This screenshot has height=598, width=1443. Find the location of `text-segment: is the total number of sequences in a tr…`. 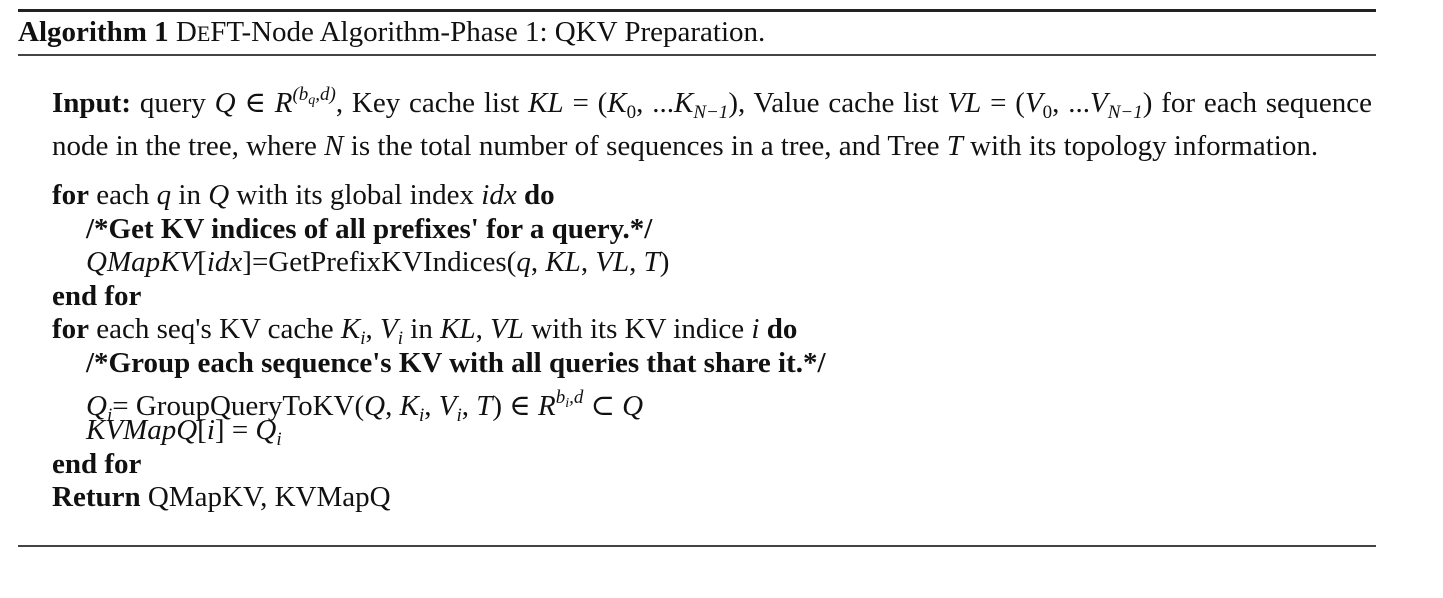

text-segment: is the total number of sequences in a tr… is located at coordinates (645, 145).